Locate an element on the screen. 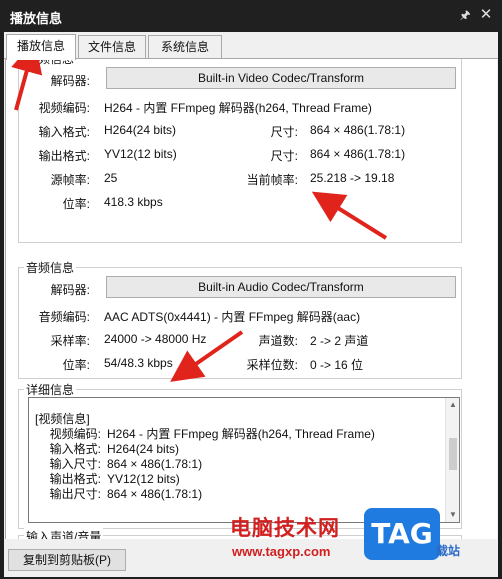 This screenshot has height=579, width=502. video-bitrate-label: 位率: is located at coordinates (76, 204).